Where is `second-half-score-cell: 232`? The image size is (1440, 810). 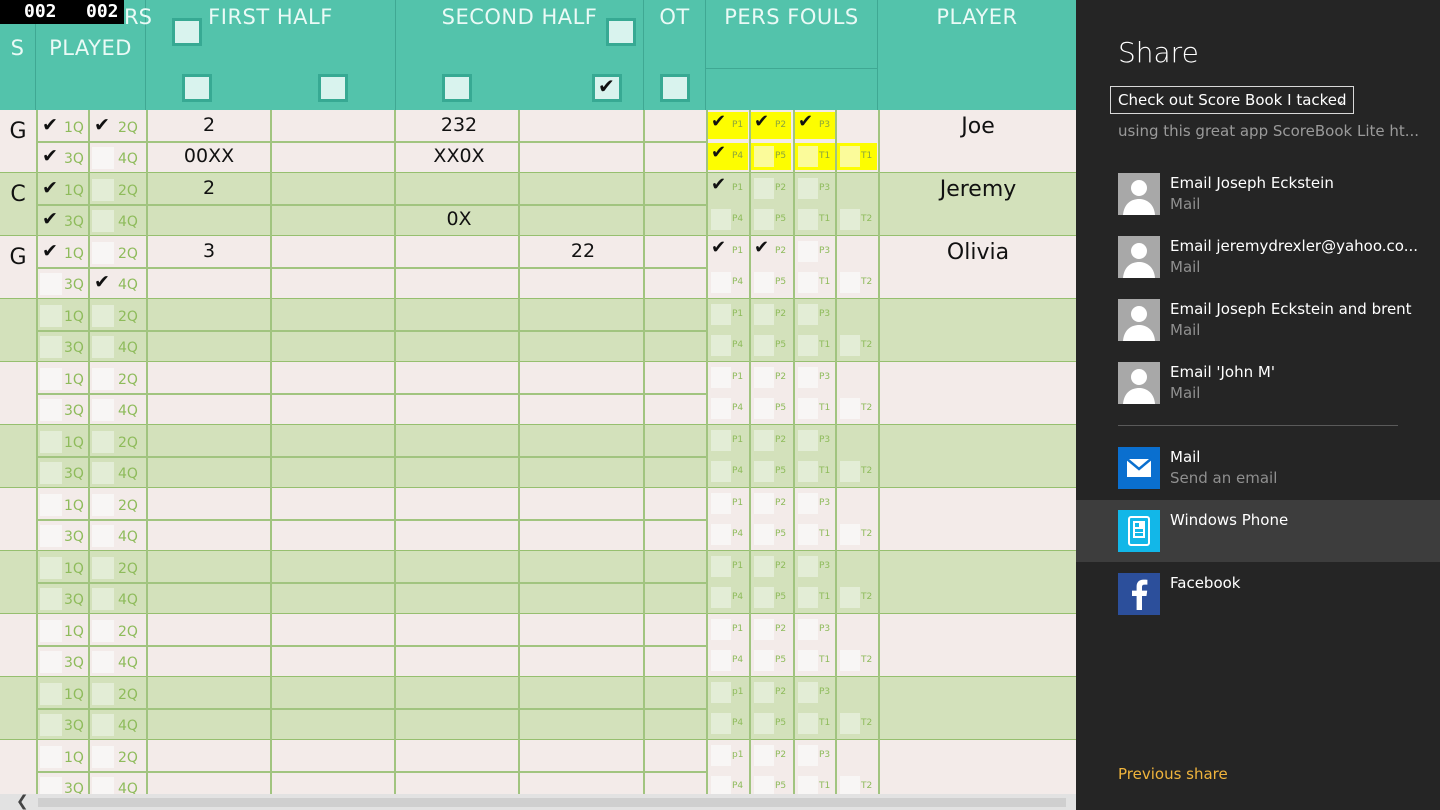 second-half-score-cell: 232 is located at coordinates (459, 125).